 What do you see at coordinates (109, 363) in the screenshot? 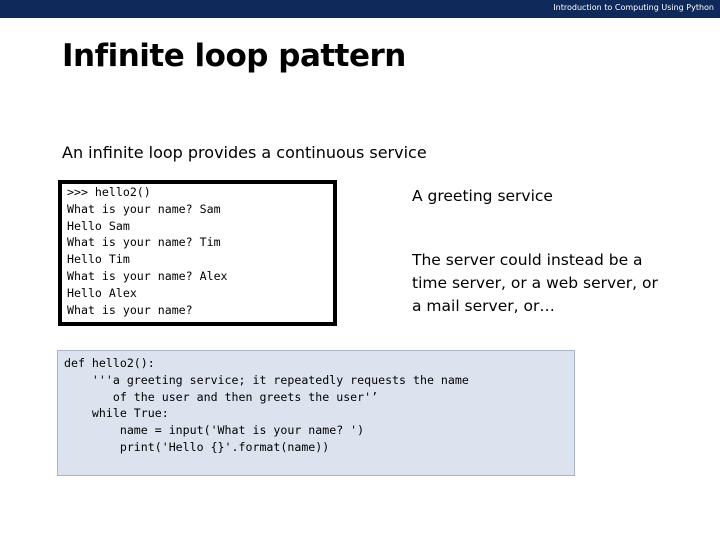
I see `code-line: def hello2():` at bounding box center [109, 363].